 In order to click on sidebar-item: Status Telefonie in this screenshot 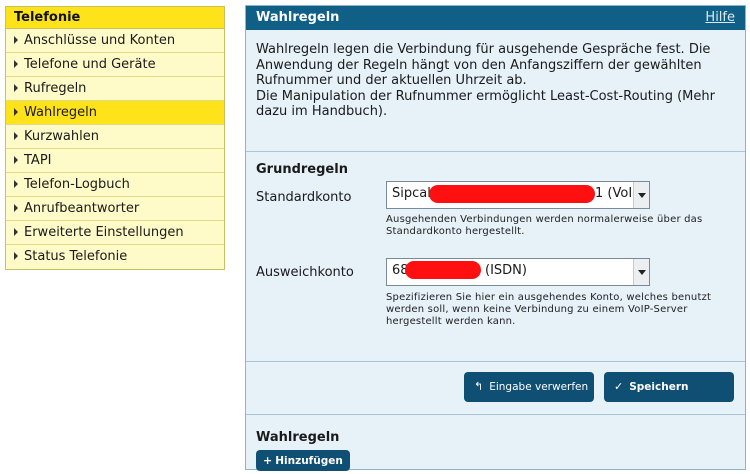, I will do `click(115, 257)`.